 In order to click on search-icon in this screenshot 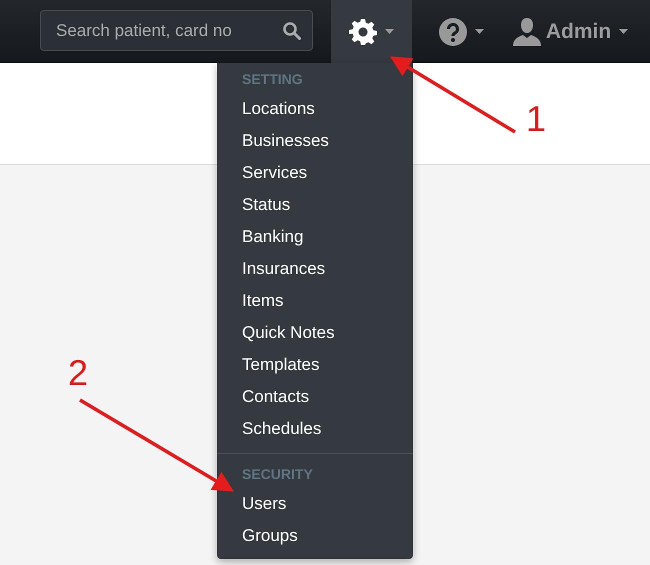, I will do `click(292, 31)`.